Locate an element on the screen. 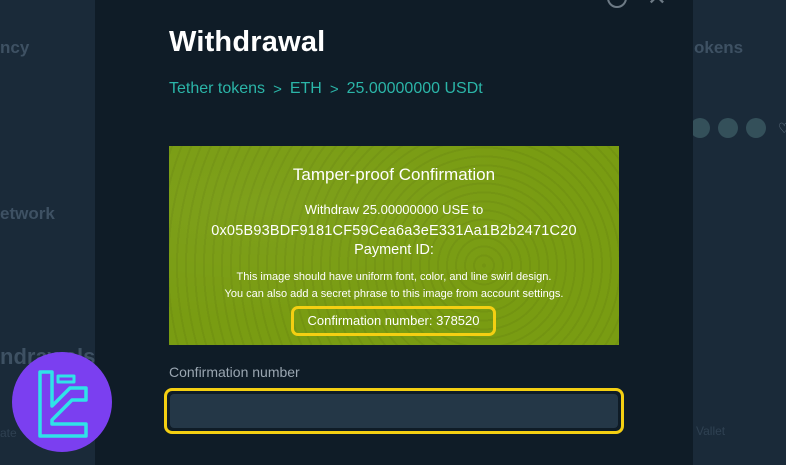  confirmation-number-label: Confirmation number is located at coordinates (234, 372).